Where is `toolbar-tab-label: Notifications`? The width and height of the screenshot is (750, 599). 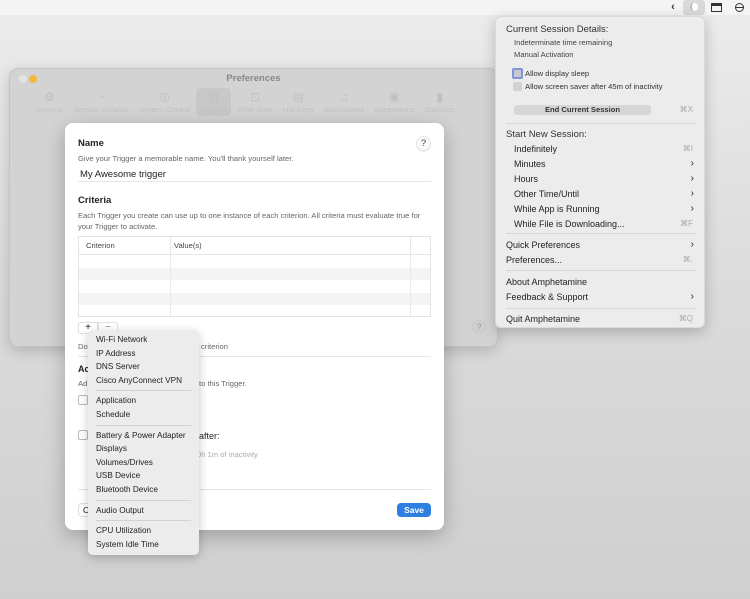
toolbar-tab-label: Notifications is located at coordinates (344, 109).